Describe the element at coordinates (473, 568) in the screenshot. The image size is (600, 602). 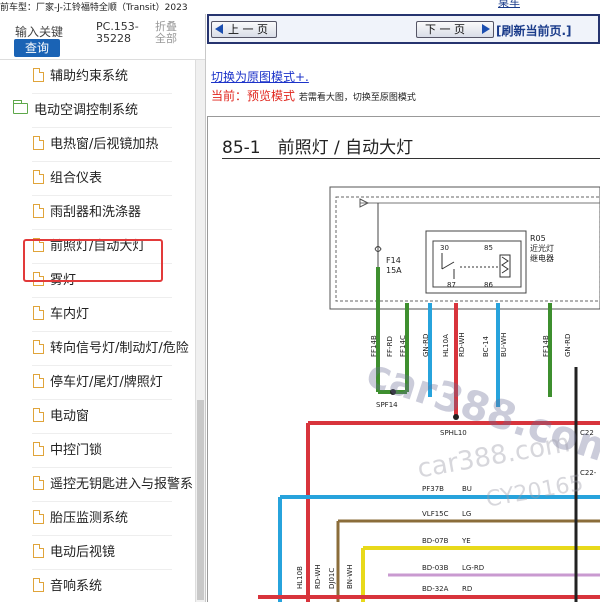
I see `bus-color-4: LG-RD` at that location.